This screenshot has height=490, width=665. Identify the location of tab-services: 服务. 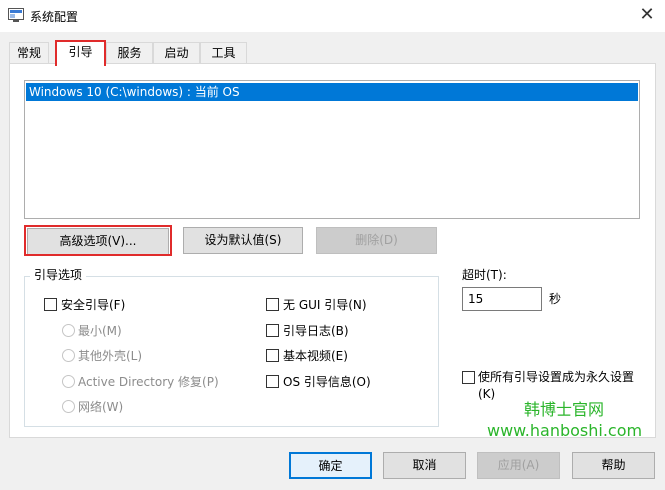
(129, 53).